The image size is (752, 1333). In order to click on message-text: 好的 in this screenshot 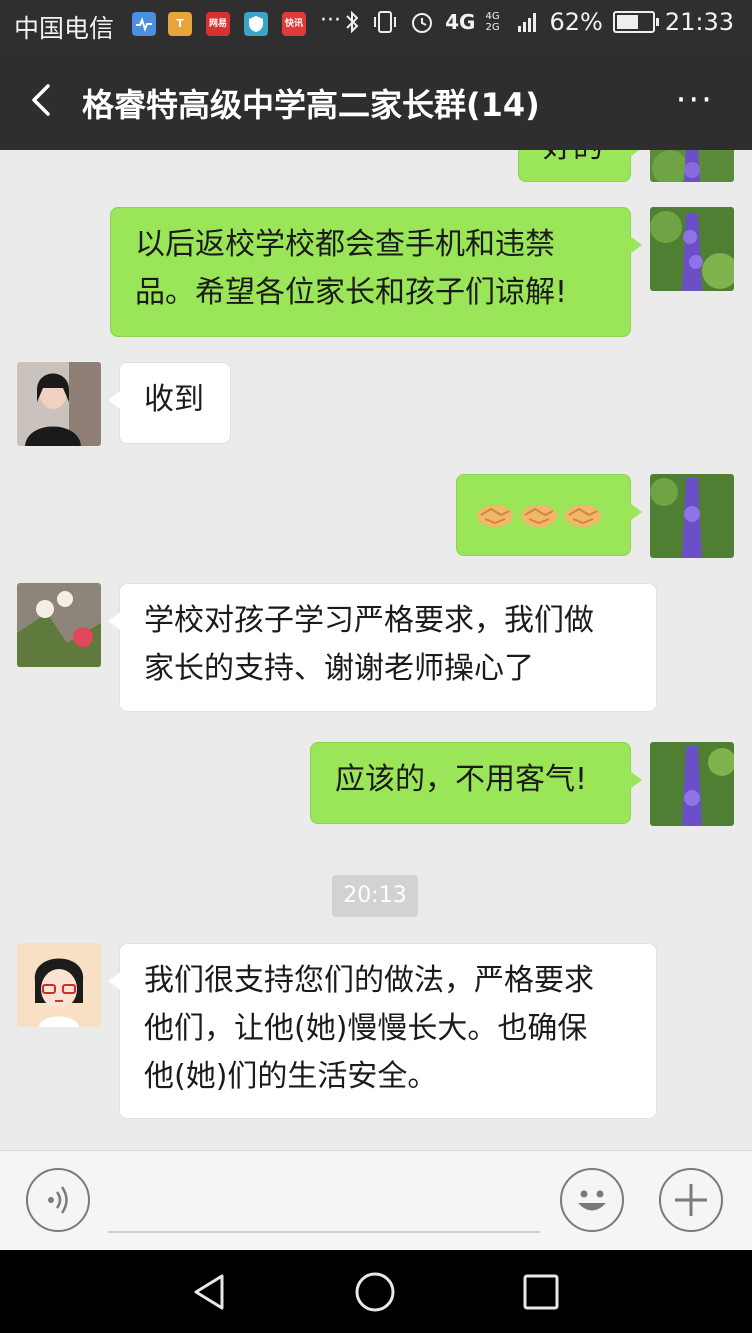, I will do `click(573, 157)`.